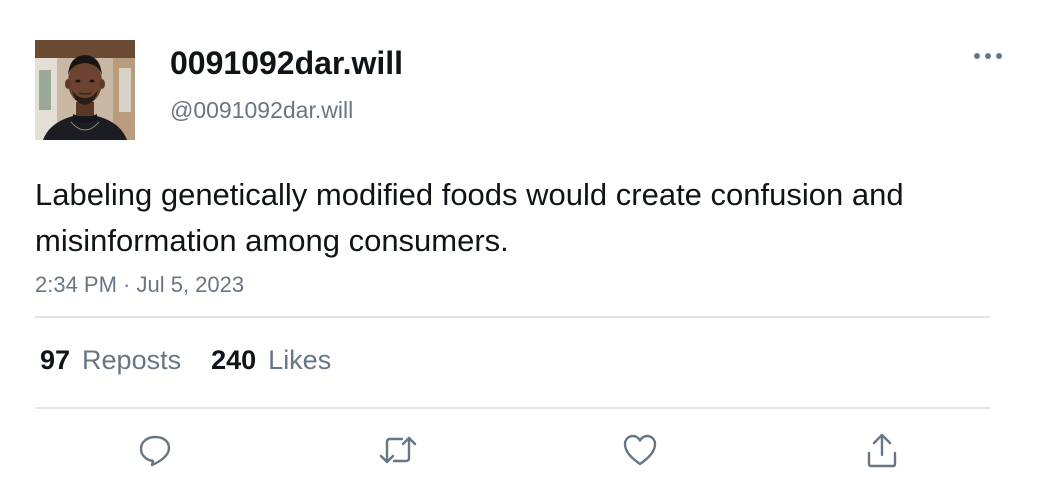 The height and width of the screenshot is (480, 1050). What do you see at coordinates (55, 360) in the screenshot?
I see `reposts-count: 97` at bounding box center [55, 360].